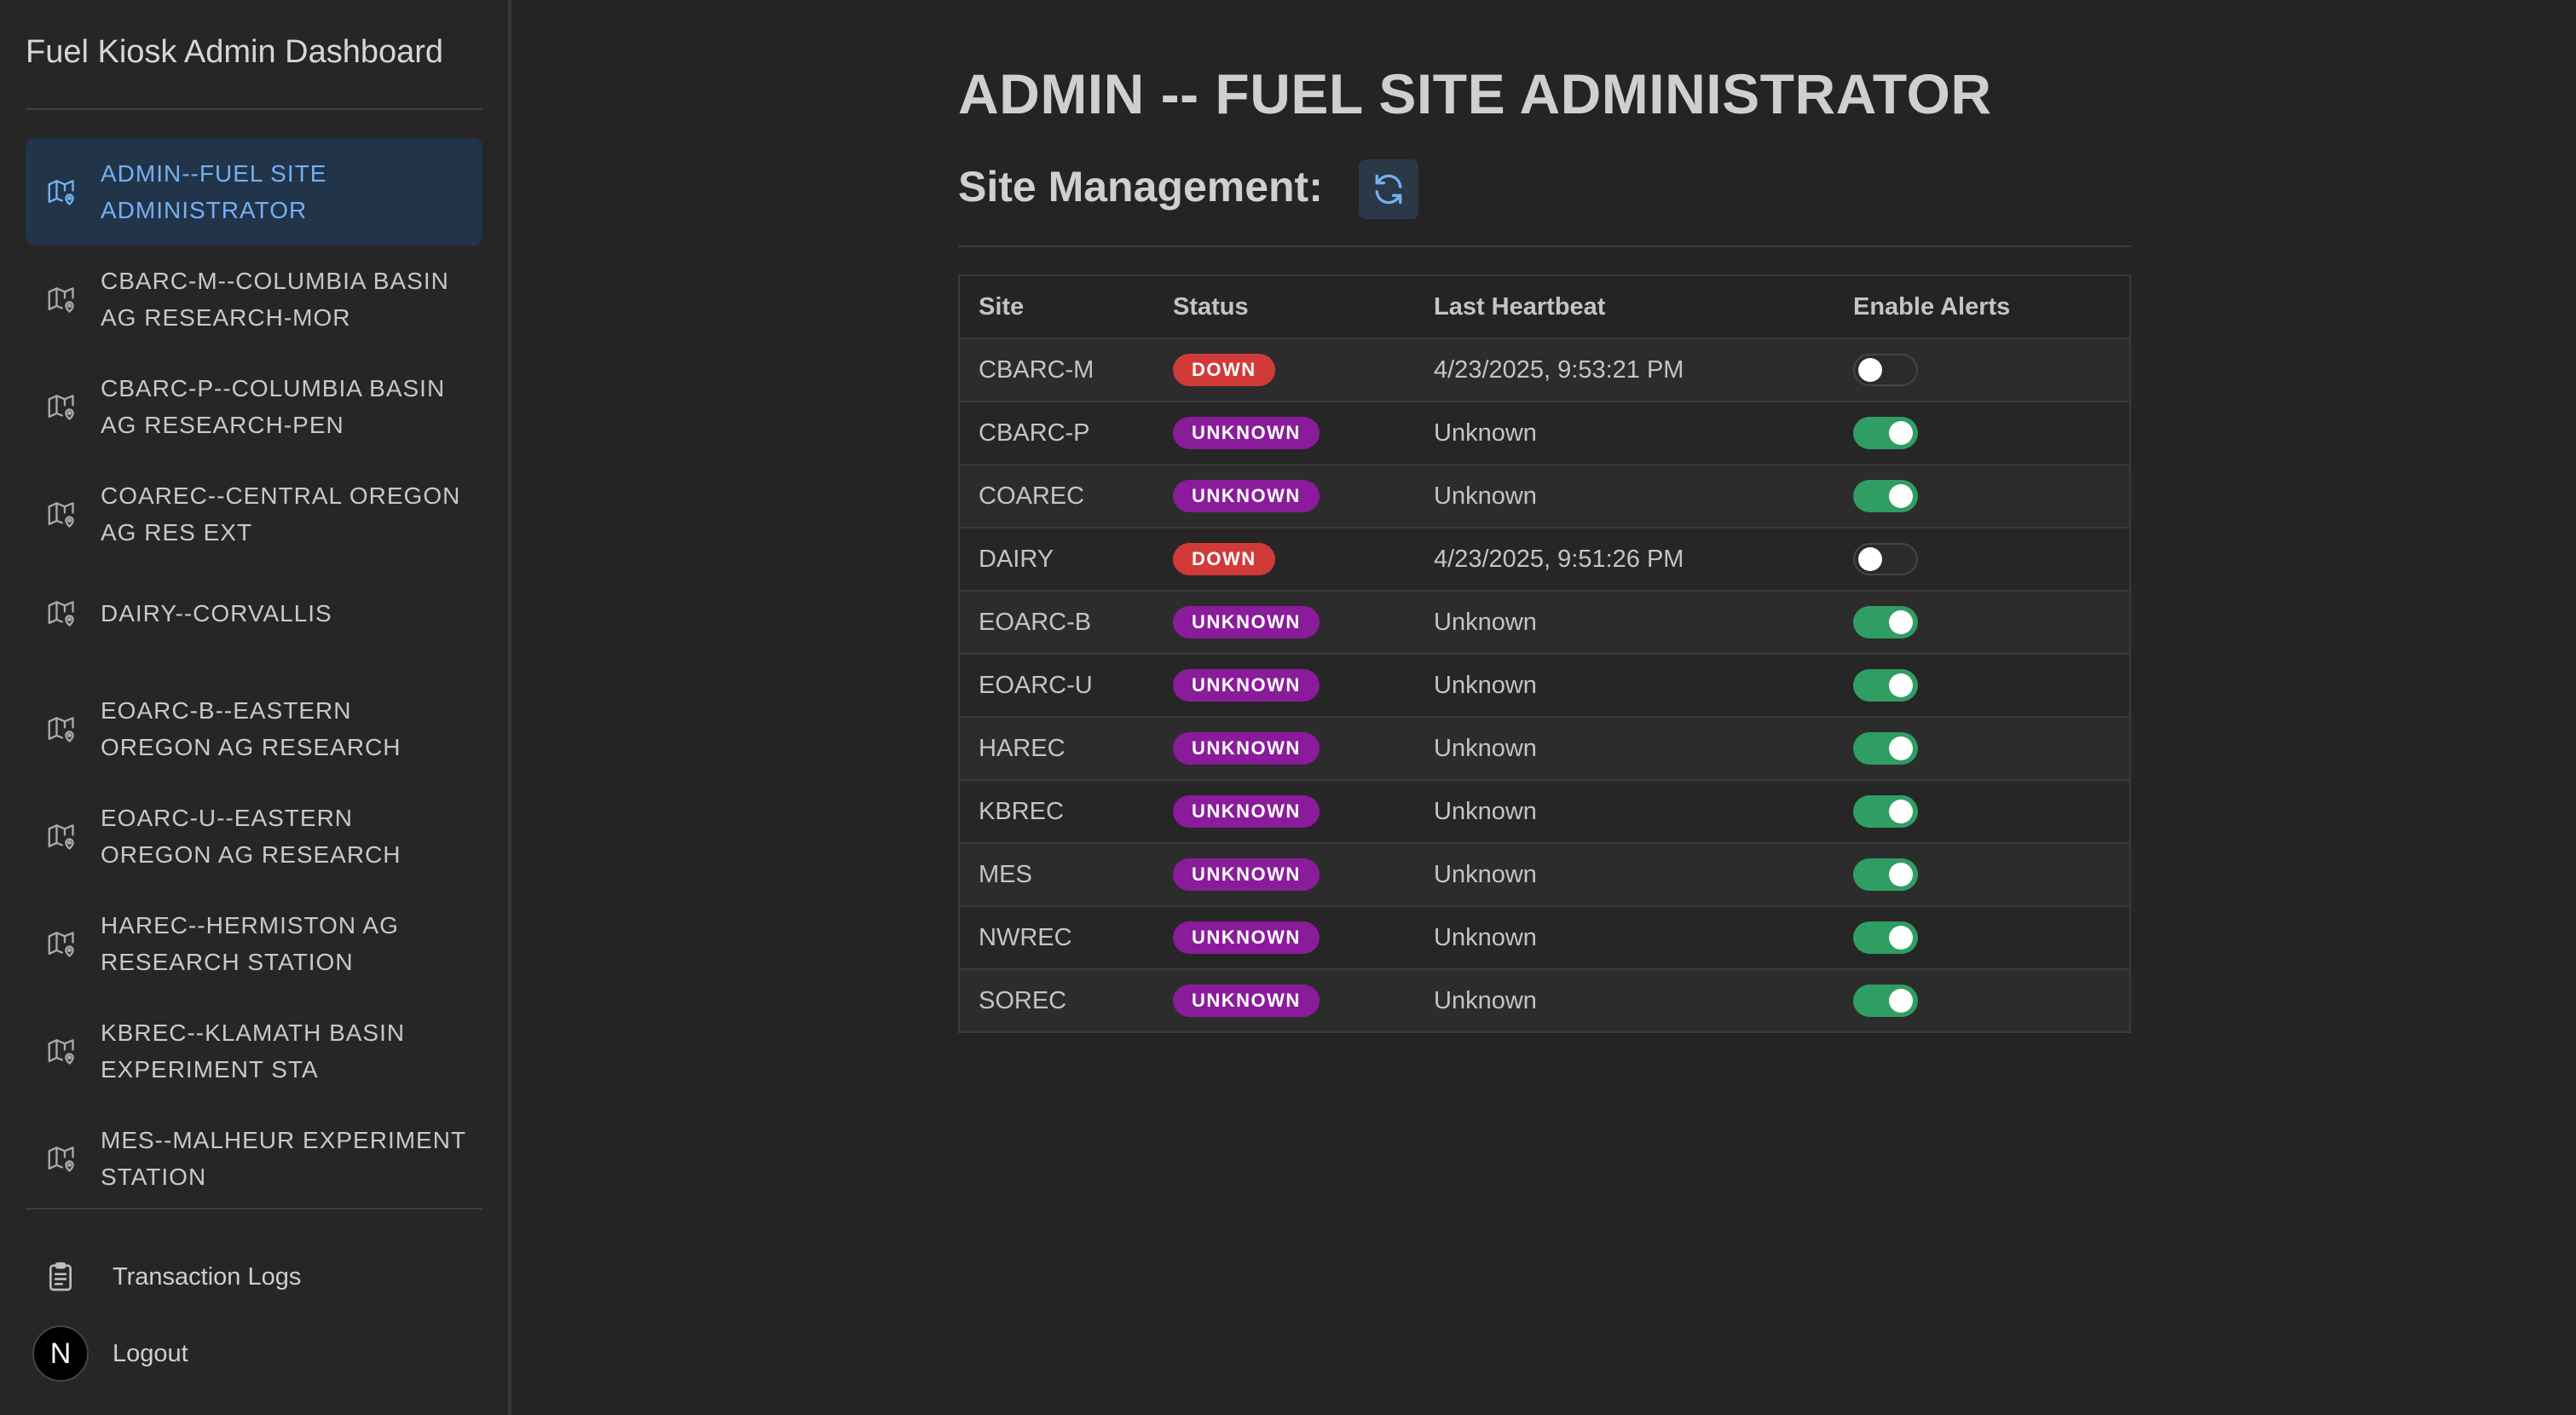  I want to click on table-row: CBARC-P UNKNOWN Unknown, so click(1544, 432).